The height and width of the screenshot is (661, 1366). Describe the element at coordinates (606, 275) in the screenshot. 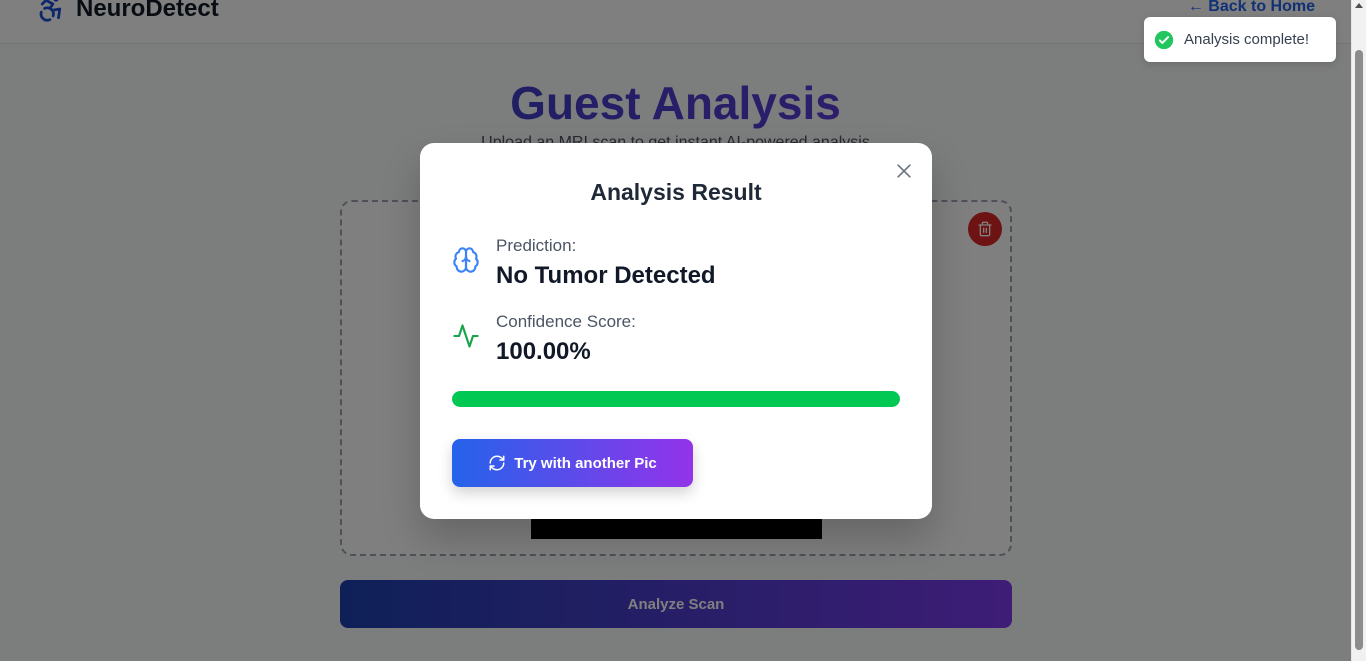

I see `prediction-value: No Tumor Detected` at that location.